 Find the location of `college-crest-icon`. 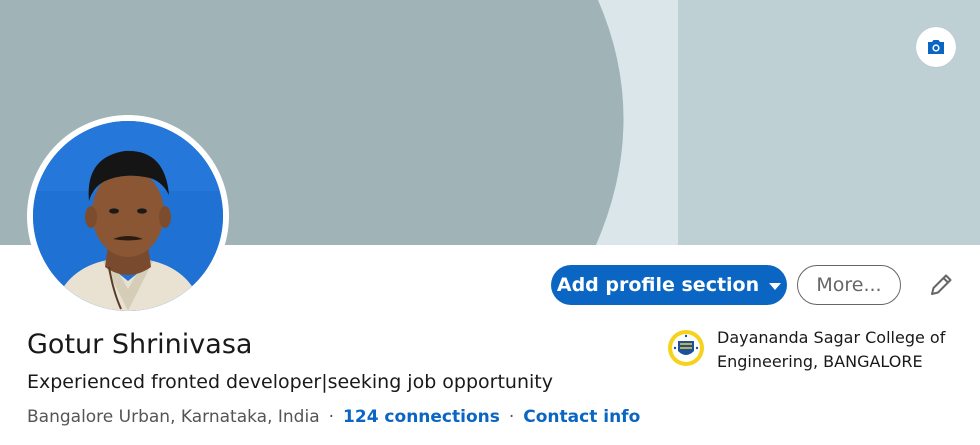

college-crest-icon is located at coordinates (686, 348).